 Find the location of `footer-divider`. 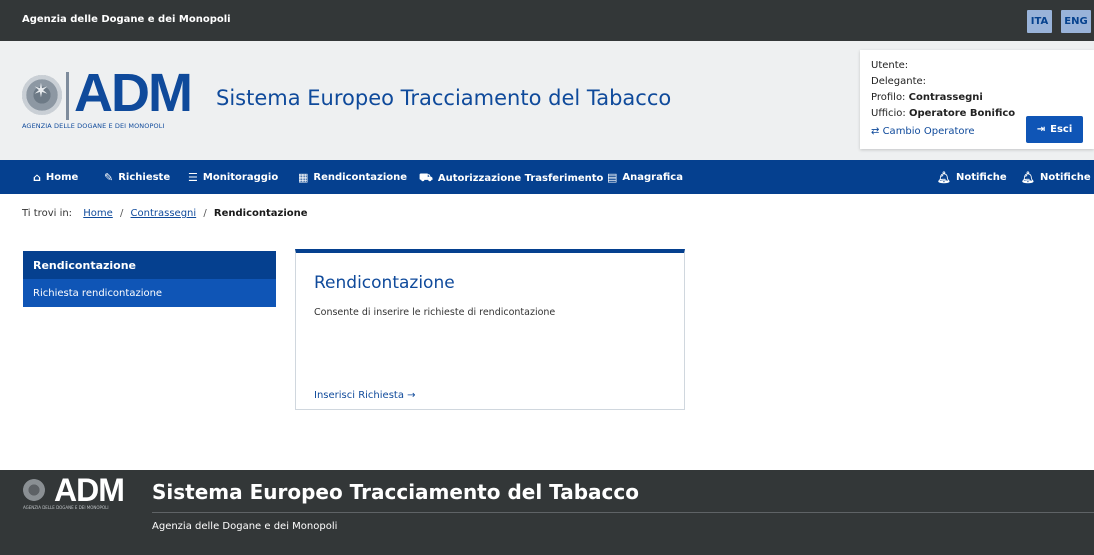

footer-divider is located at coordinates (623, 512).